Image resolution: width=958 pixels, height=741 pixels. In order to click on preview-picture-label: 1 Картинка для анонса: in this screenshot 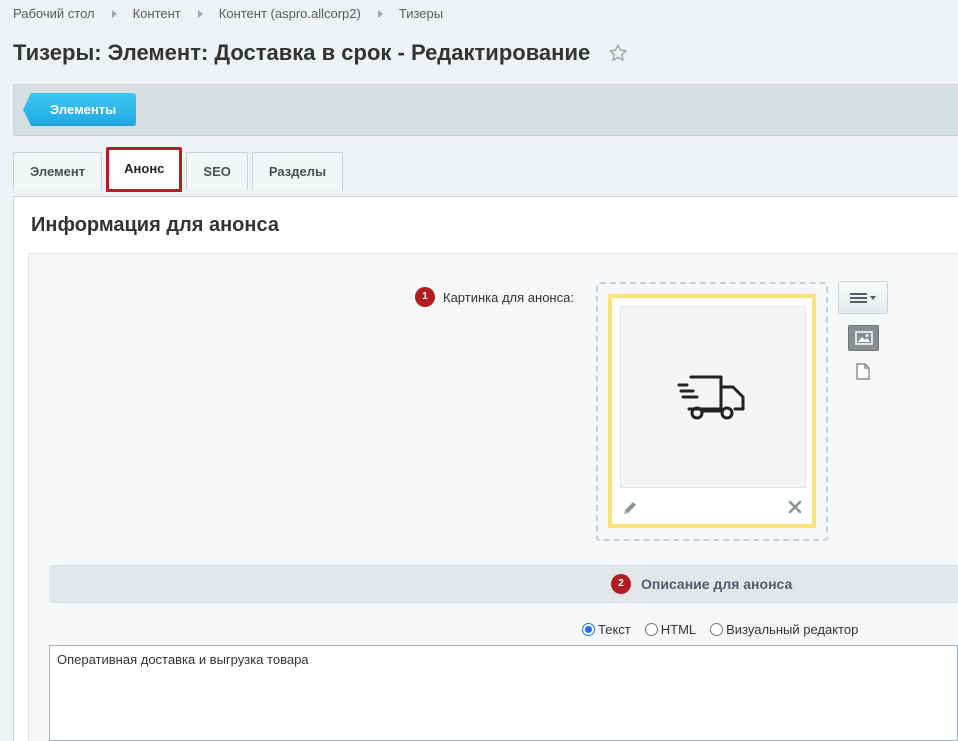, I will do `click(494, 297)`.